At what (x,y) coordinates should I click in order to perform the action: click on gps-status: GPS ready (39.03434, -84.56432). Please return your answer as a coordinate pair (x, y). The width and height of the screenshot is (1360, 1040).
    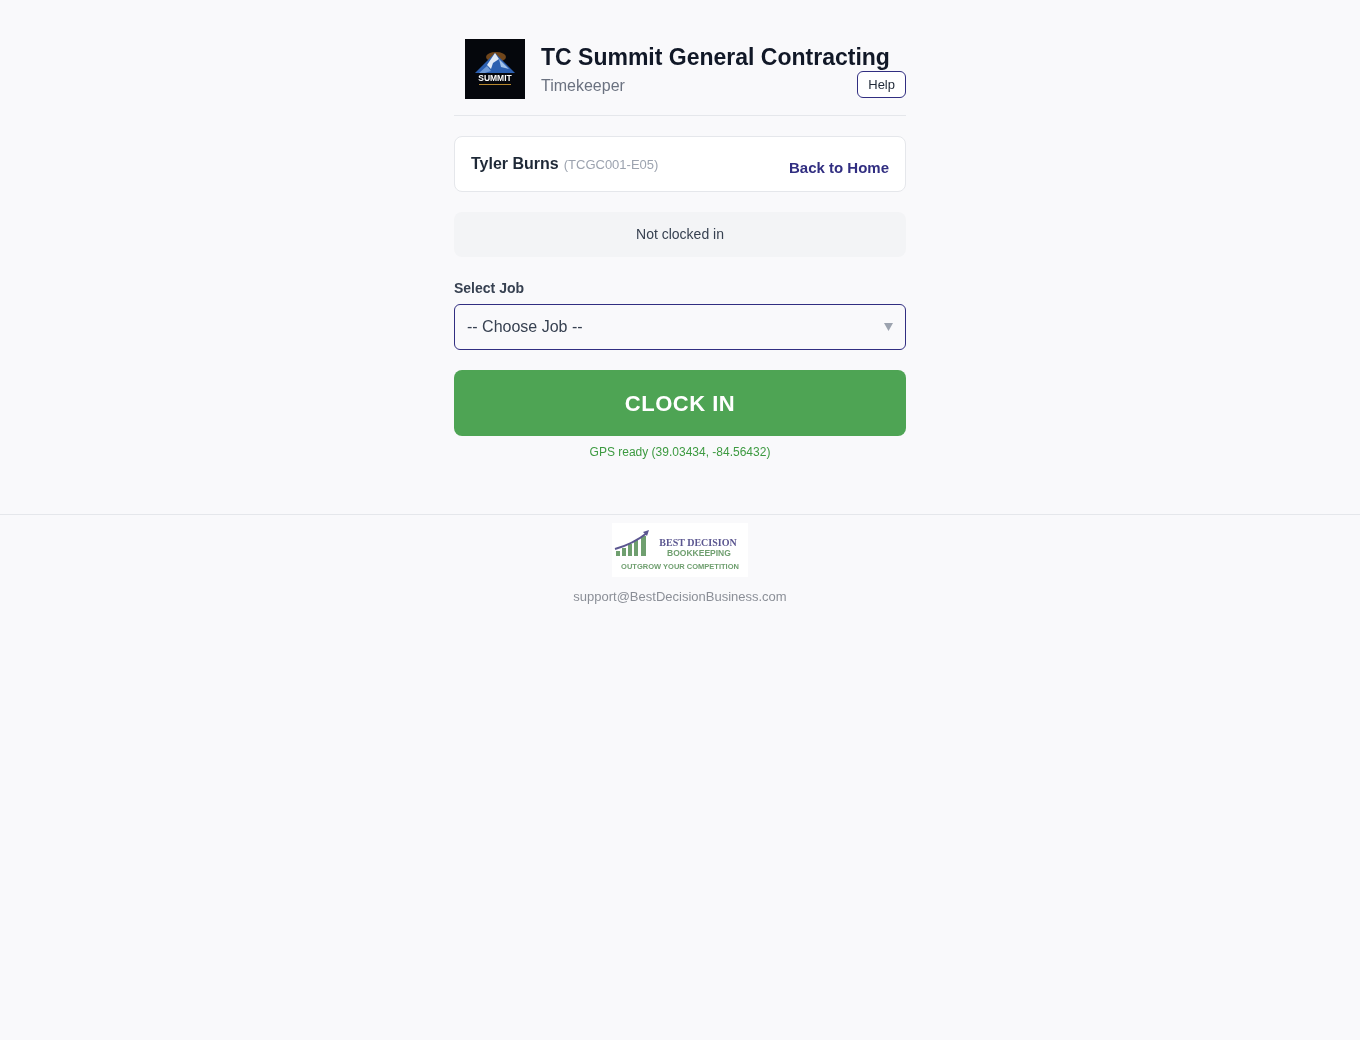
    Looking at the image, I should click on (680, 452).